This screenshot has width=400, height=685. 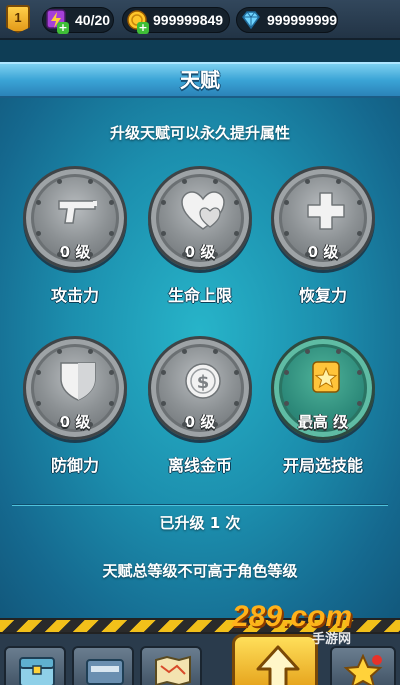 I want to click on talent-level: 最高 级, so click(x=323, y=422).